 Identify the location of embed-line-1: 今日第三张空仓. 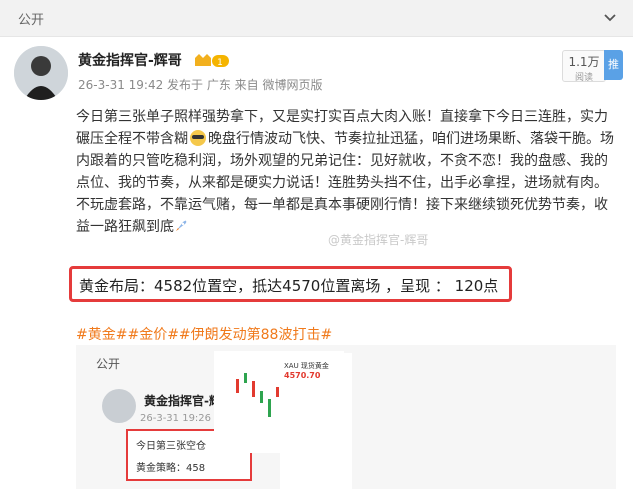
(171, 446).